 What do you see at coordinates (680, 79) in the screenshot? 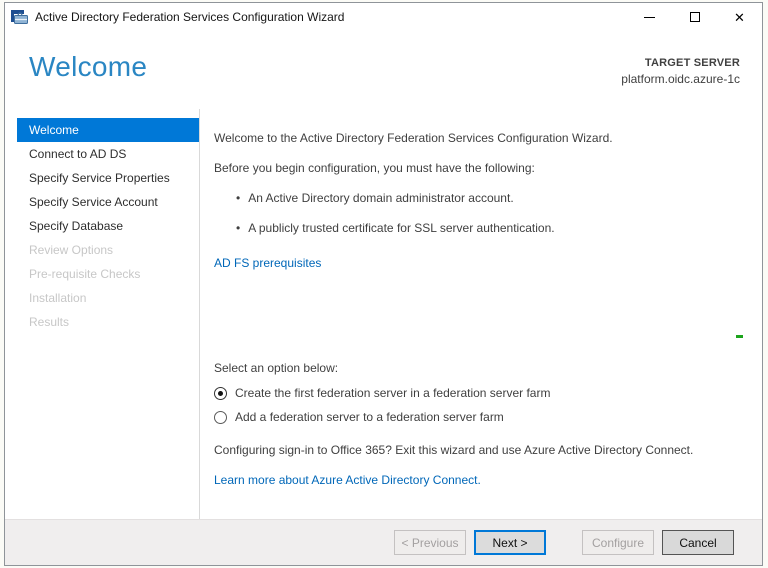
I see `target-server-value: platform.oidc.azure-1c` at bounding box center [680, 79].